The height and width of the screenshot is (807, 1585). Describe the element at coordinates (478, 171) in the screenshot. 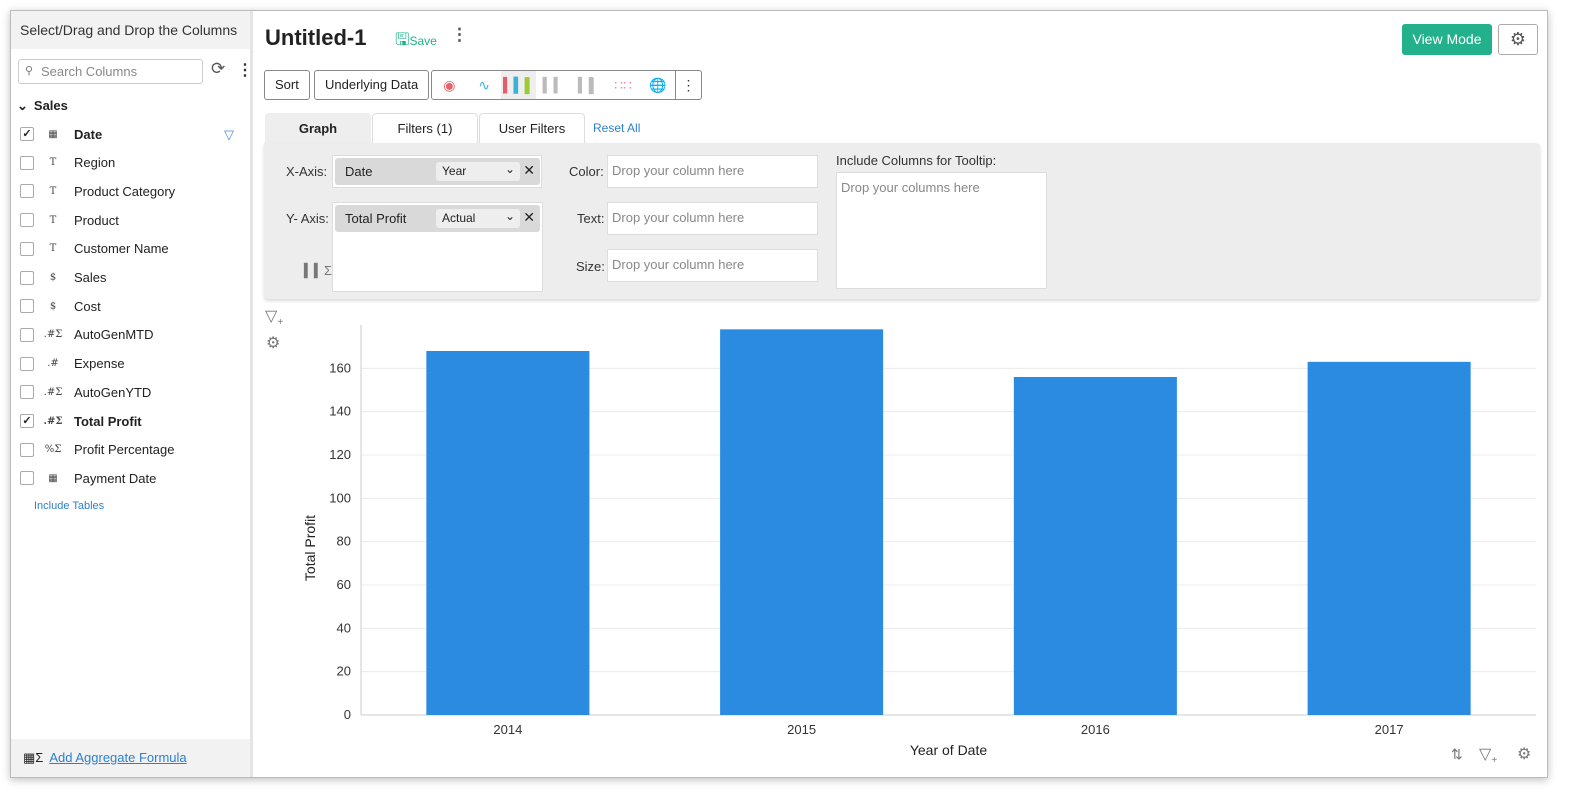

I see `x-axis-aggregation-select: Year ⌄` at that location.